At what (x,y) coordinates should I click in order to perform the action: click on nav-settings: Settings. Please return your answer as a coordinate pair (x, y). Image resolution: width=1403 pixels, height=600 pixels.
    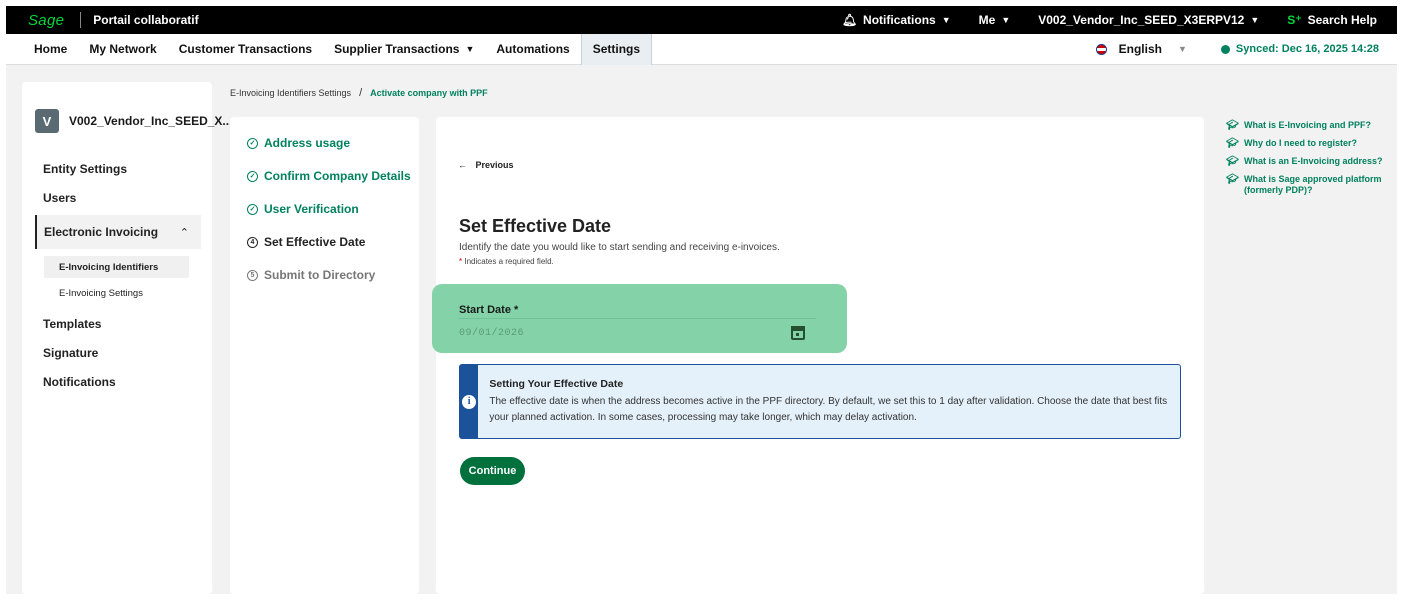
    Looking at the image, I should click on (616, 49).